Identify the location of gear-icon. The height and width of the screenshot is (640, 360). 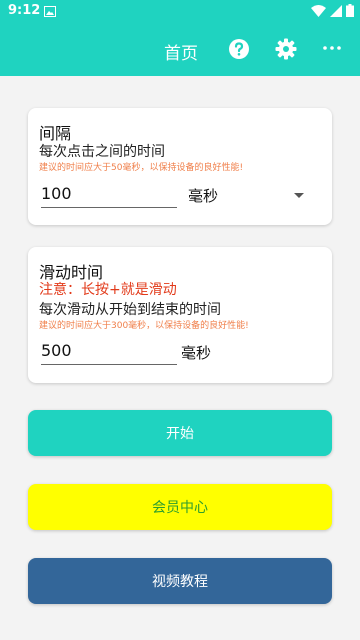
(286, 49).